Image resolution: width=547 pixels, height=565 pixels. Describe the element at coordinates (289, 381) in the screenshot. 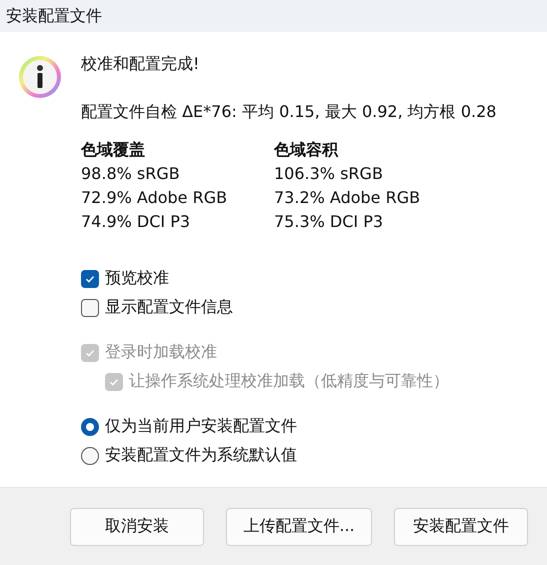

I see `checkbox-label: 让操作系统处理校准加载（低精度与可靠性）` at that location.